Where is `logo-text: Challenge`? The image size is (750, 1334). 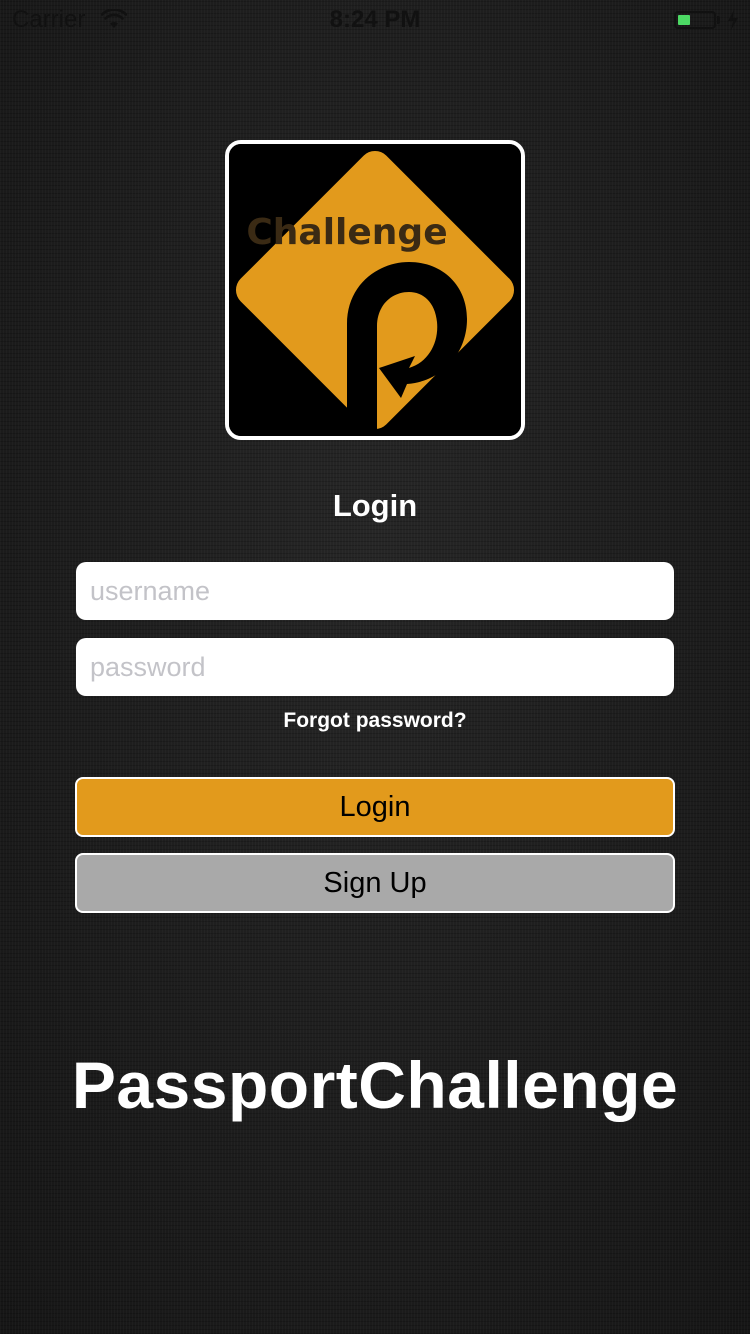
logo-text: Challenge is located at coordinates (346, 232).